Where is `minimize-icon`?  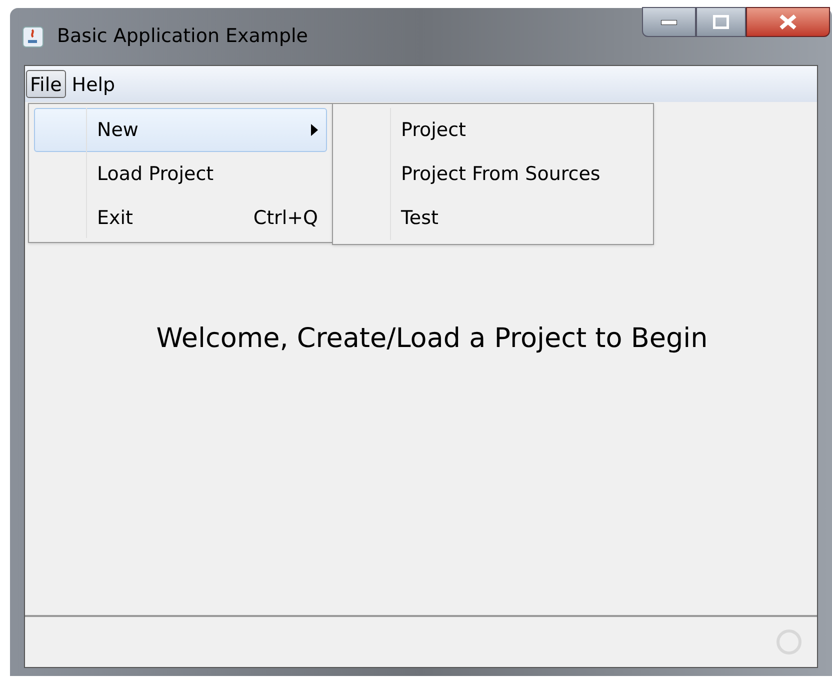 minimize-icon is located at coordinates (669, 22).